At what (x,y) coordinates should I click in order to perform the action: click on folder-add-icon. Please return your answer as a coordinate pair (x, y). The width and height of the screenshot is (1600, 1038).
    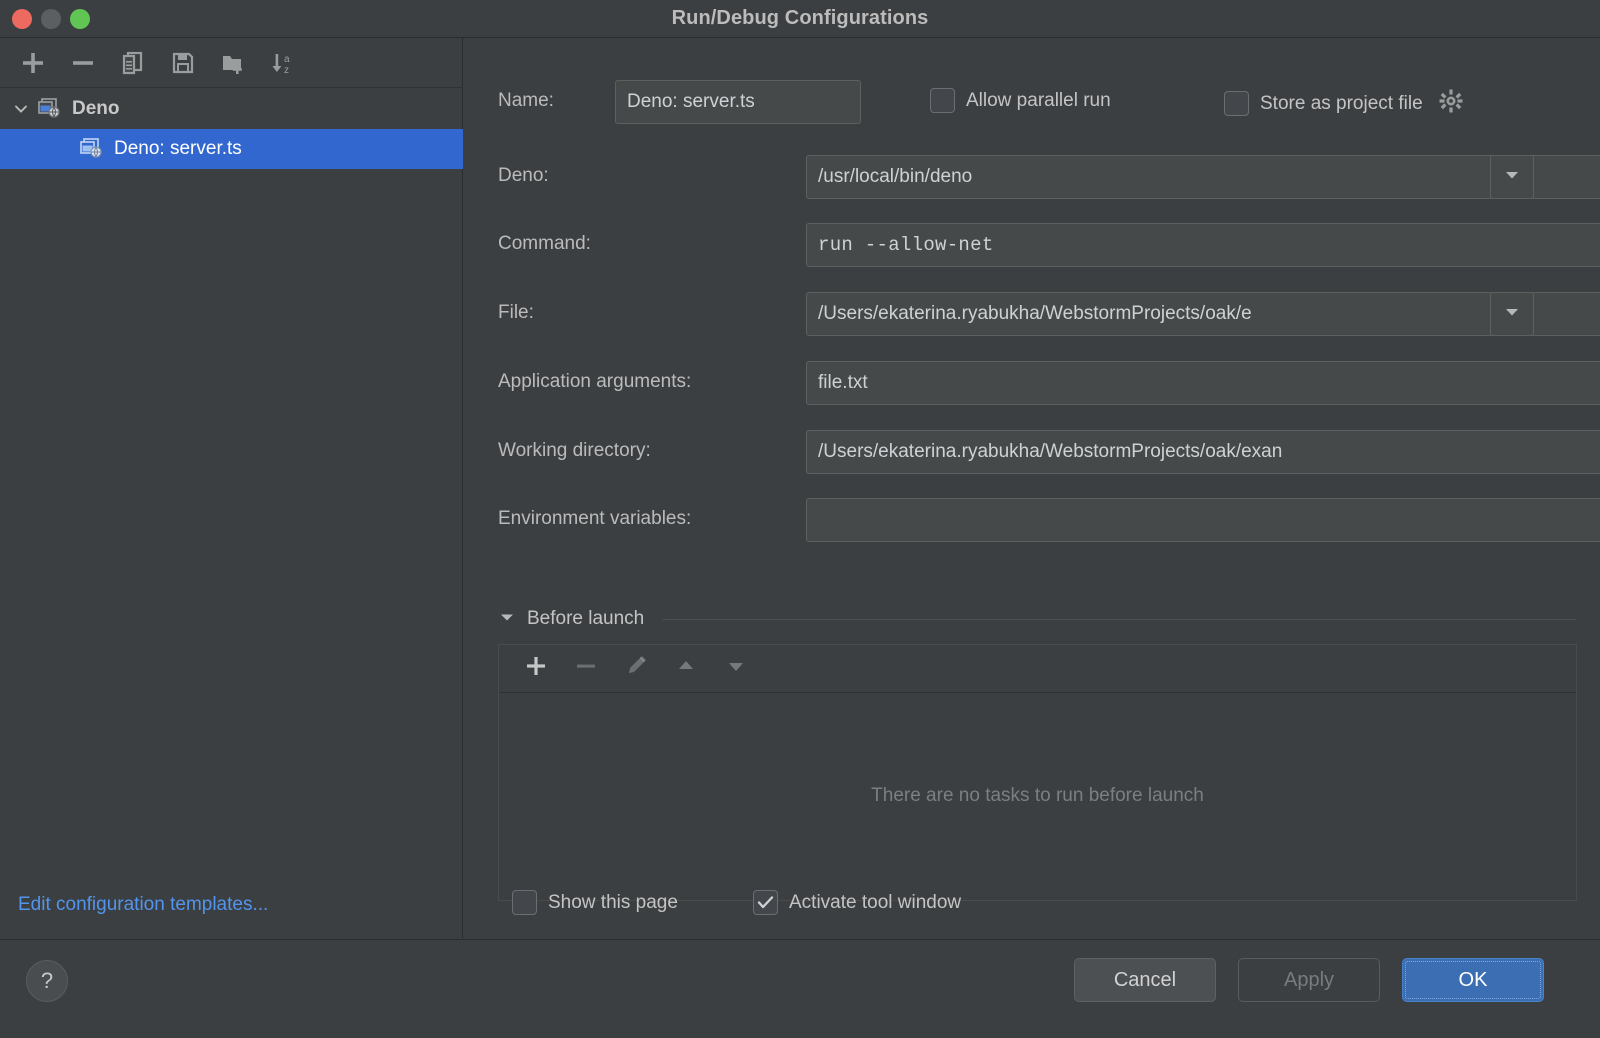
    Looking at the image, I should click on (233, 63).